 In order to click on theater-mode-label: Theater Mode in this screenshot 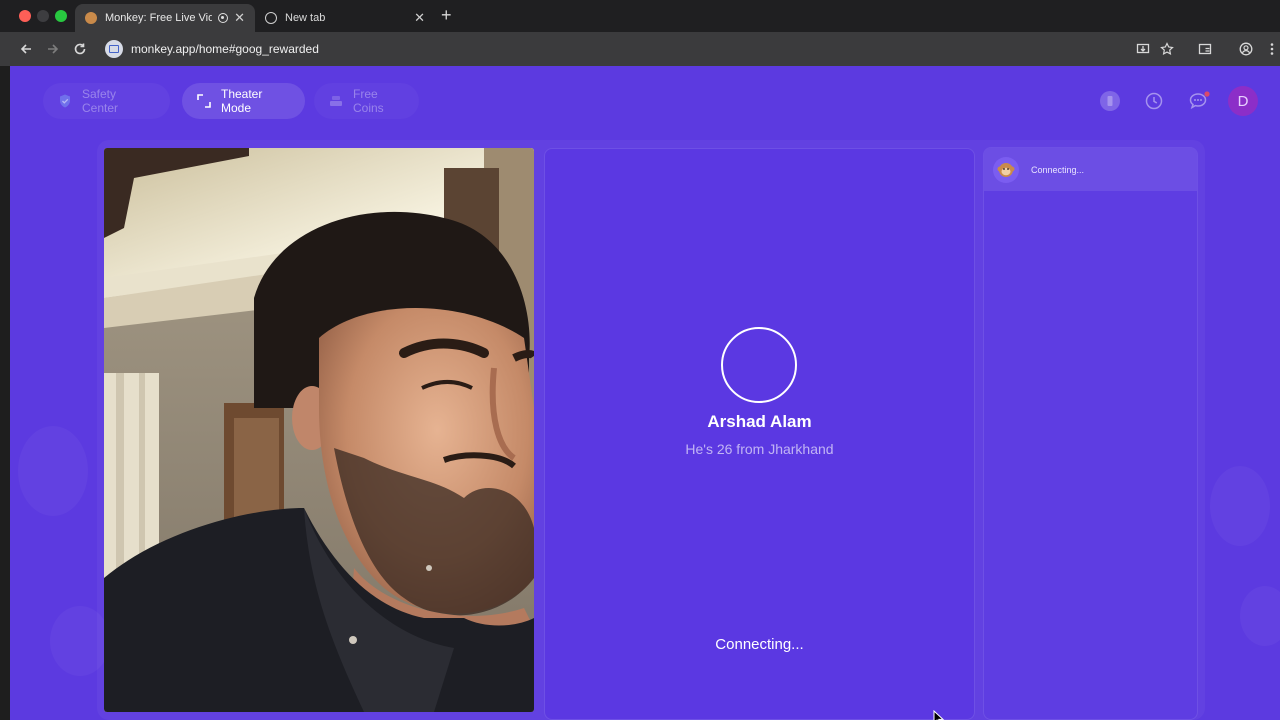, I will do `click(242, 101)`.